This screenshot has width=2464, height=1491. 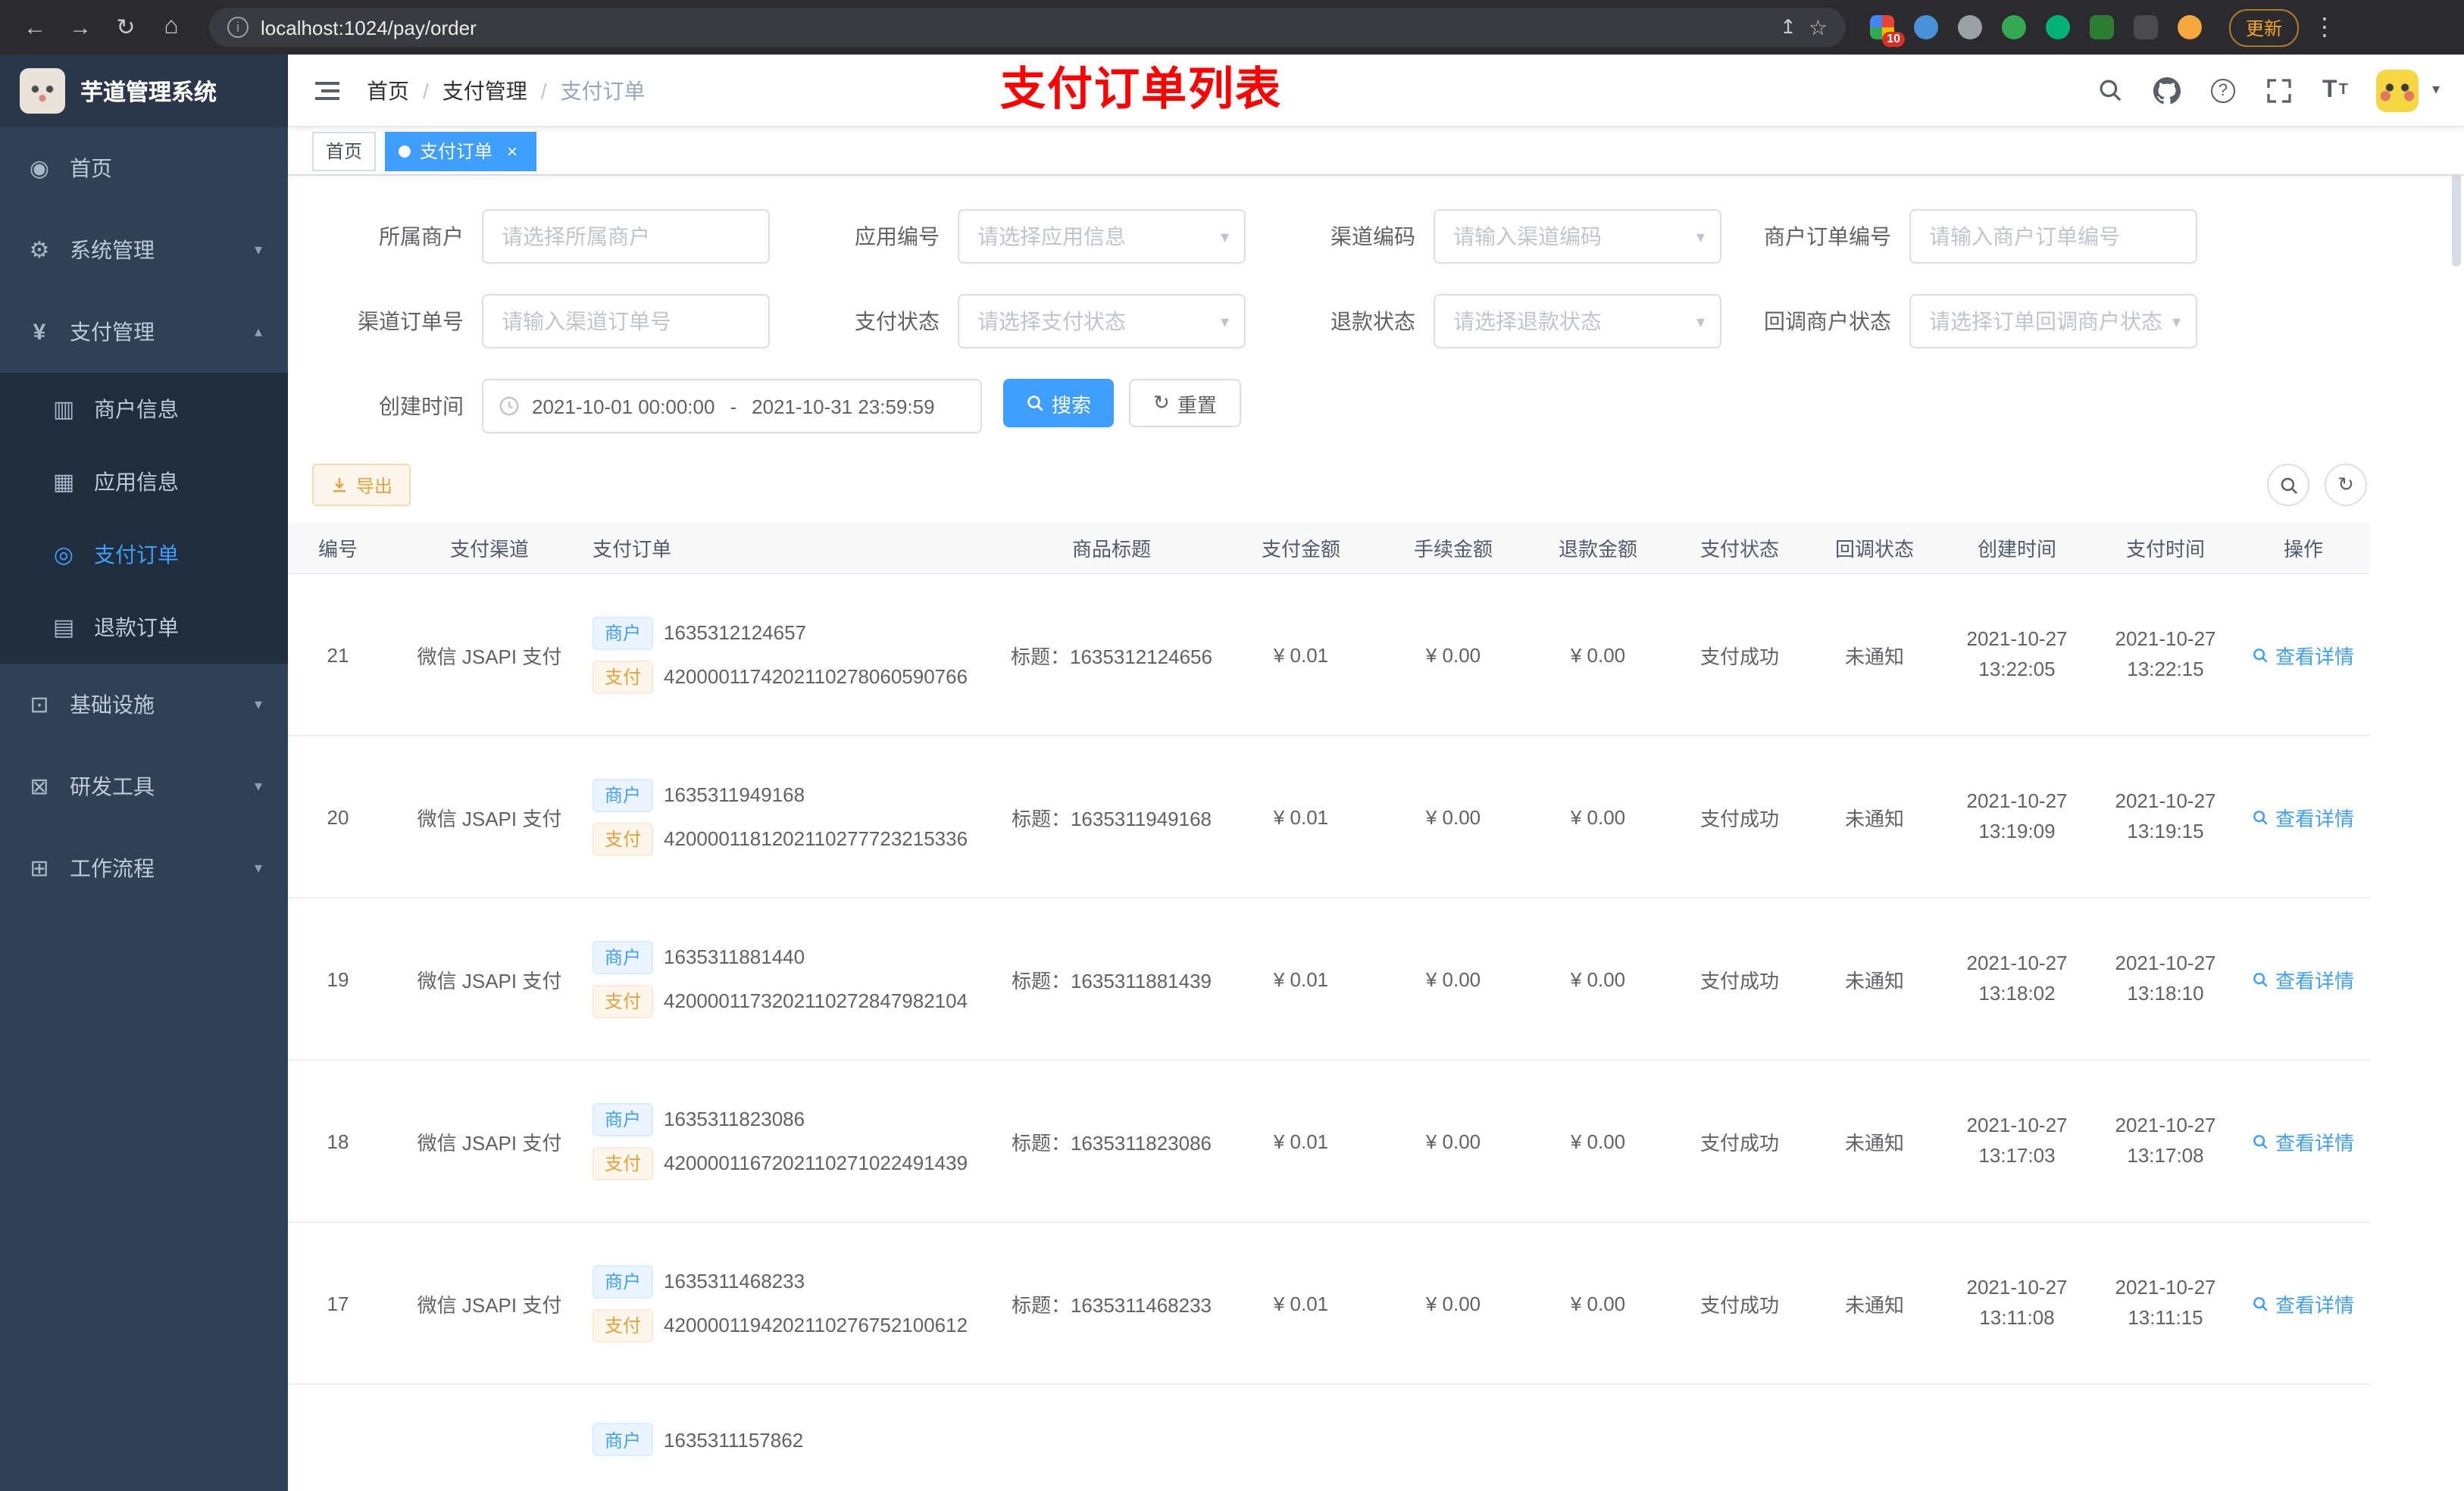 What do you see at coordinates (2167, 90) in the screenshot?
I see `github-icon` at bounding box center [2167, 90].